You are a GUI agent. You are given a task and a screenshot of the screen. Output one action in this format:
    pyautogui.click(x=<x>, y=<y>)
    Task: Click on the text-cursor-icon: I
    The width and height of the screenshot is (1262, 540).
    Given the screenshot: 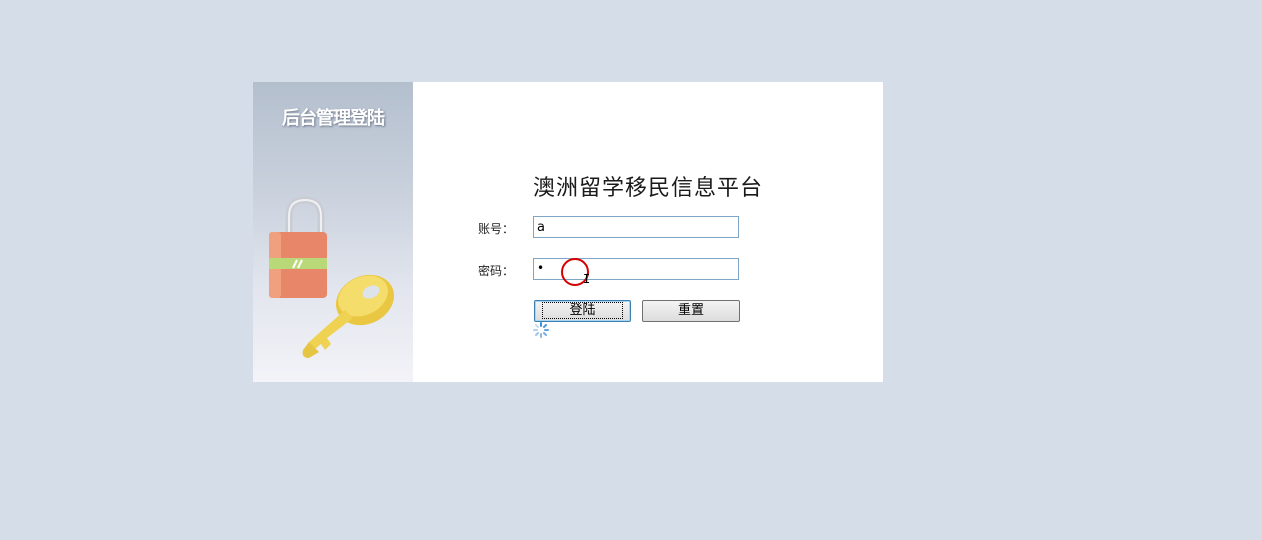 What is the action you would take?
    pyautogui.click(x=587, y=279)
    